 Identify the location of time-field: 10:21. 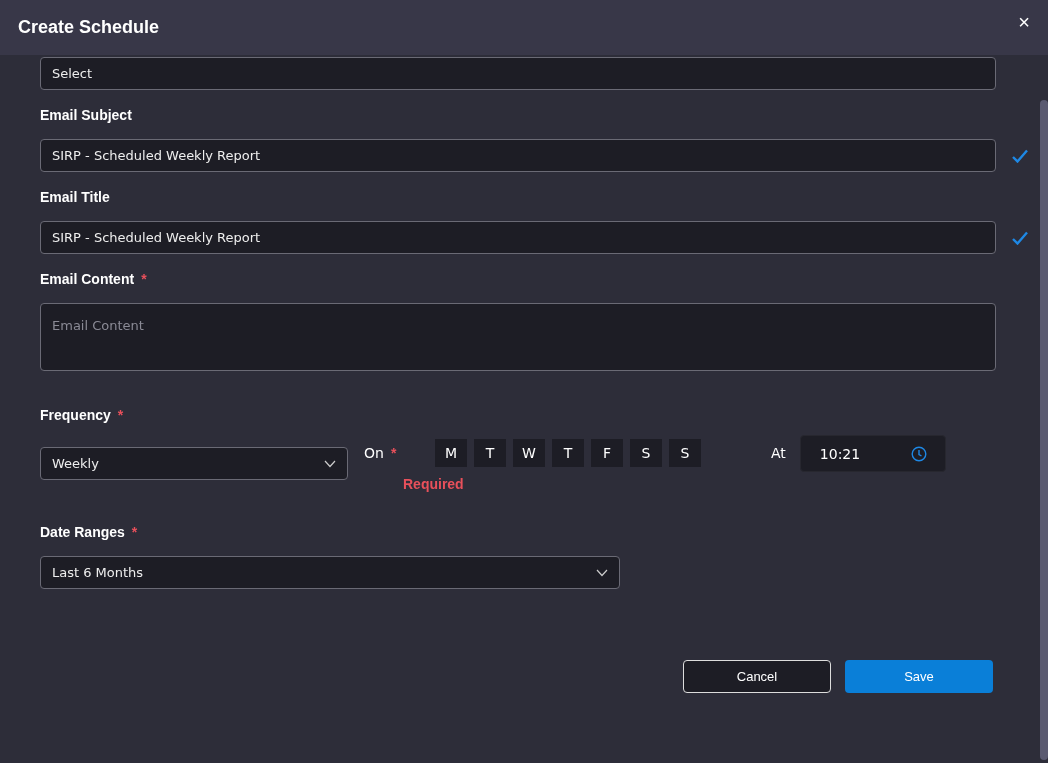
(872, 453).